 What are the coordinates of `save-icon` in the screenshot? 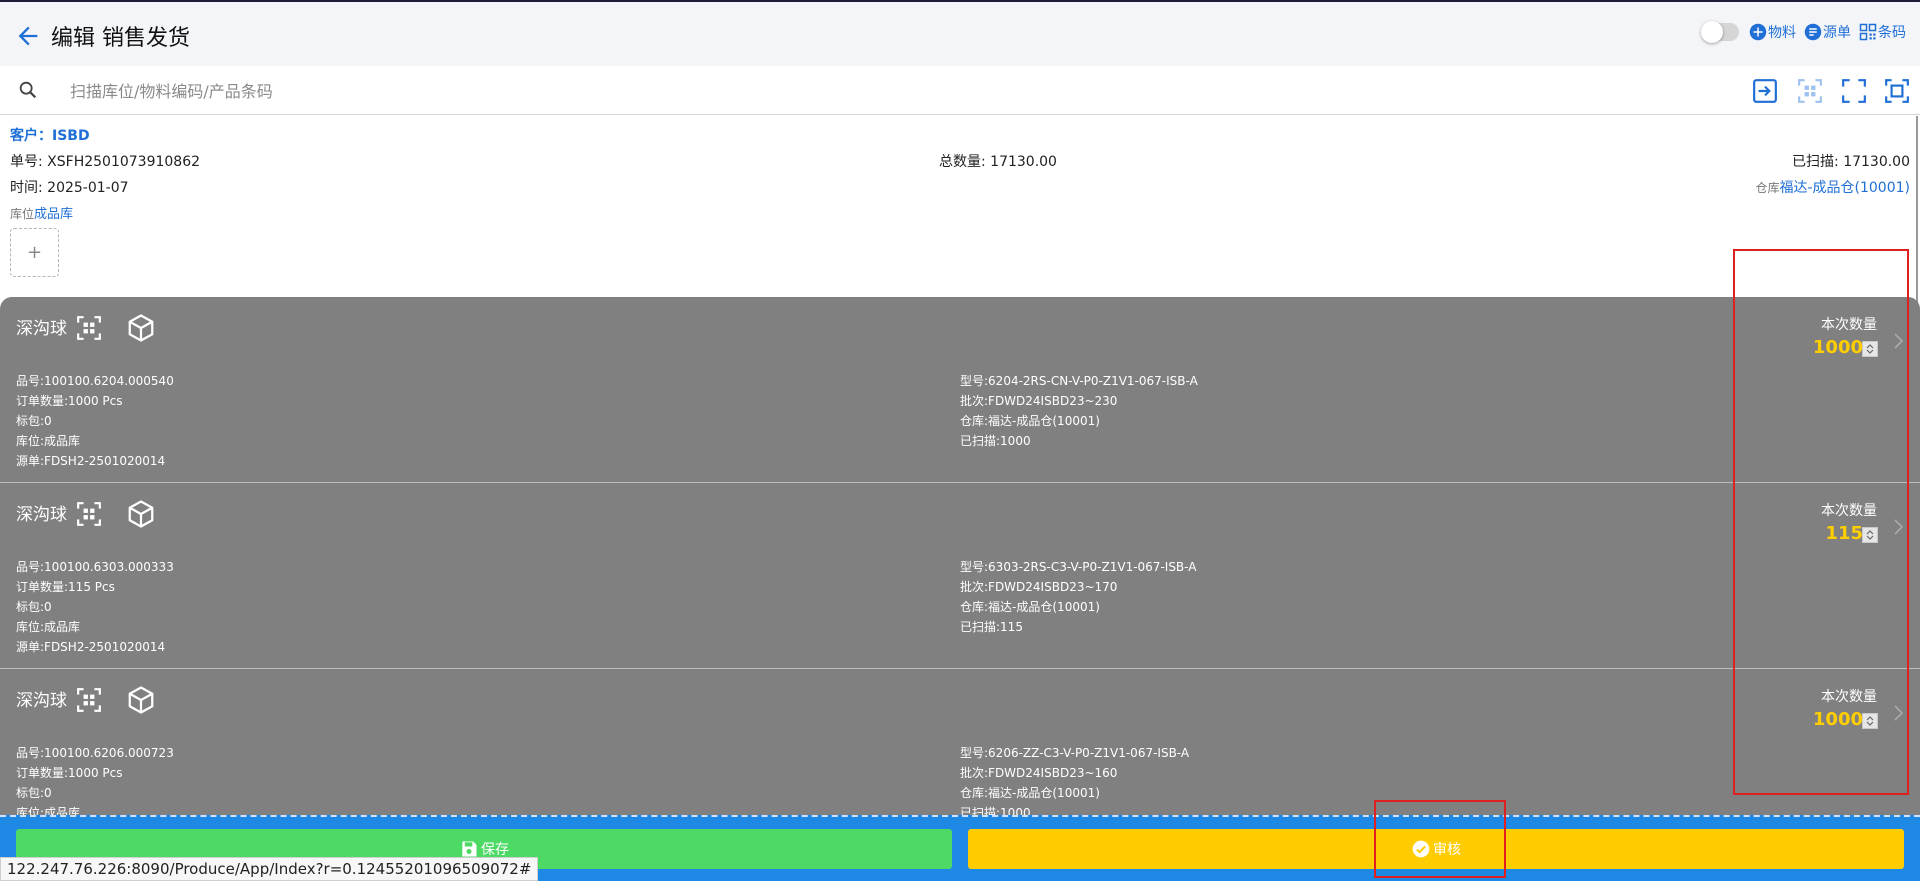 It's located at (469, 849).